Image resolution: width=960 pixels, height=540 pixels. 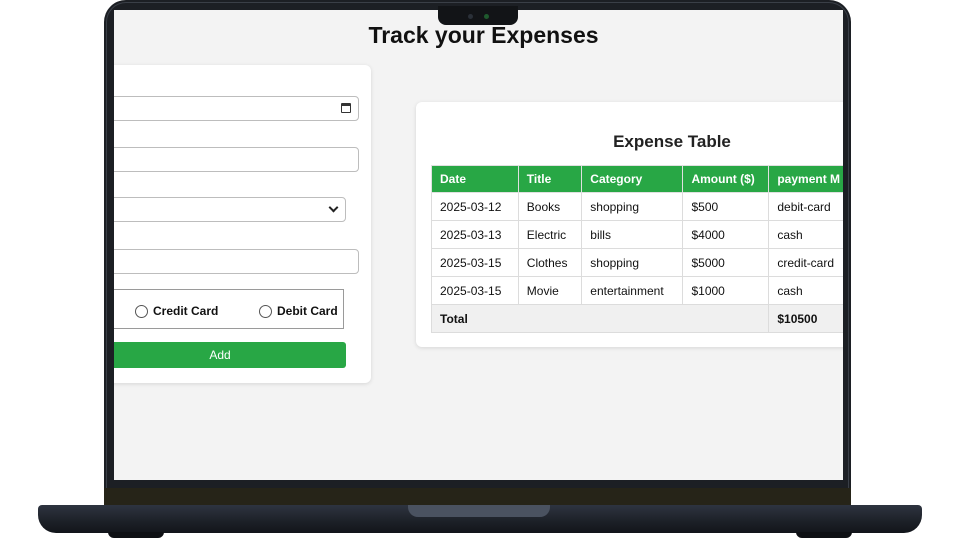 I want to click on total-value: $10500, so click(x=805, y=318).